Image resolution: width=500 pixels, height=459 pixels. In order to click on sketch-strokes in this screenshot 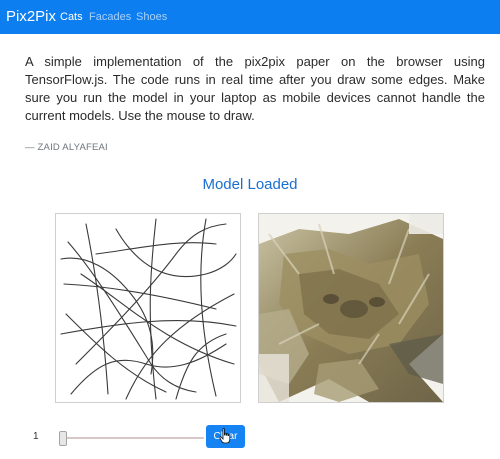, I will do `click(148, 309)`.